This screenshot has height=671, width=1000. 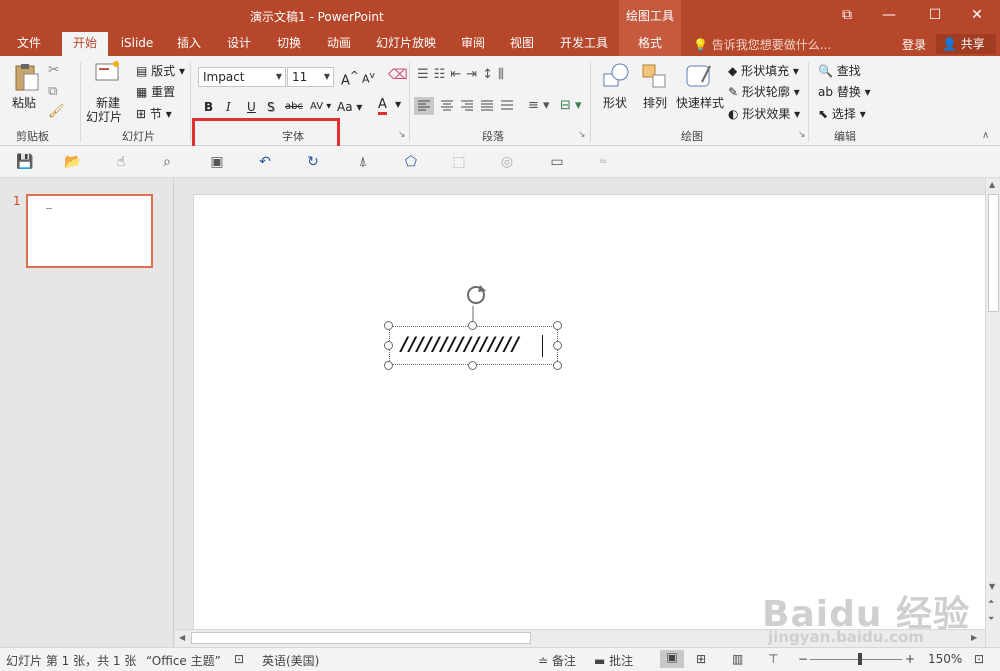 I want to click on tab-developer: 开发工具, so click(x=584, y=44).